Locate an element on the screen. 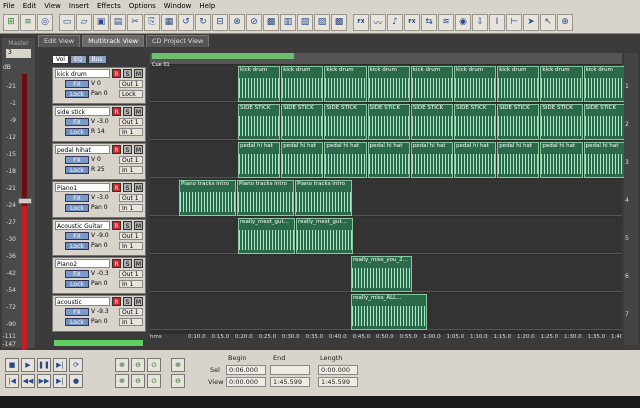 The width and height of the screenshot is (640, 408). volume-value: V -9.0 is located at coordinates (103, 236).